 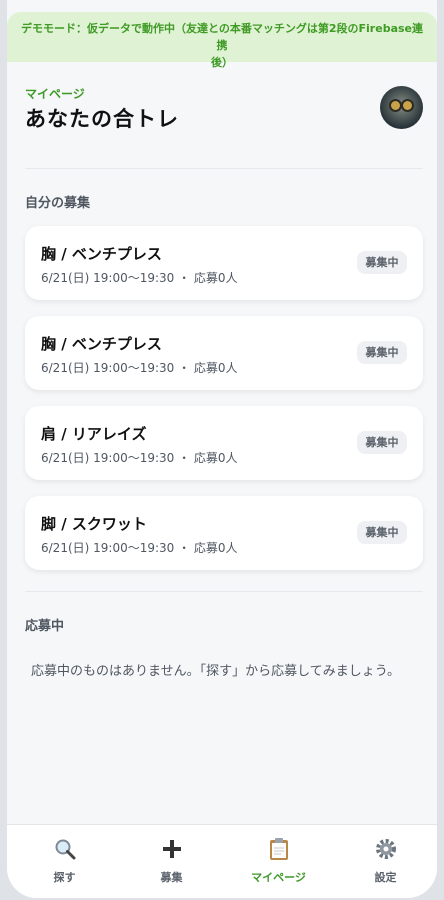 I want to click on tab-label: 設定, so click(x=385, y=877).